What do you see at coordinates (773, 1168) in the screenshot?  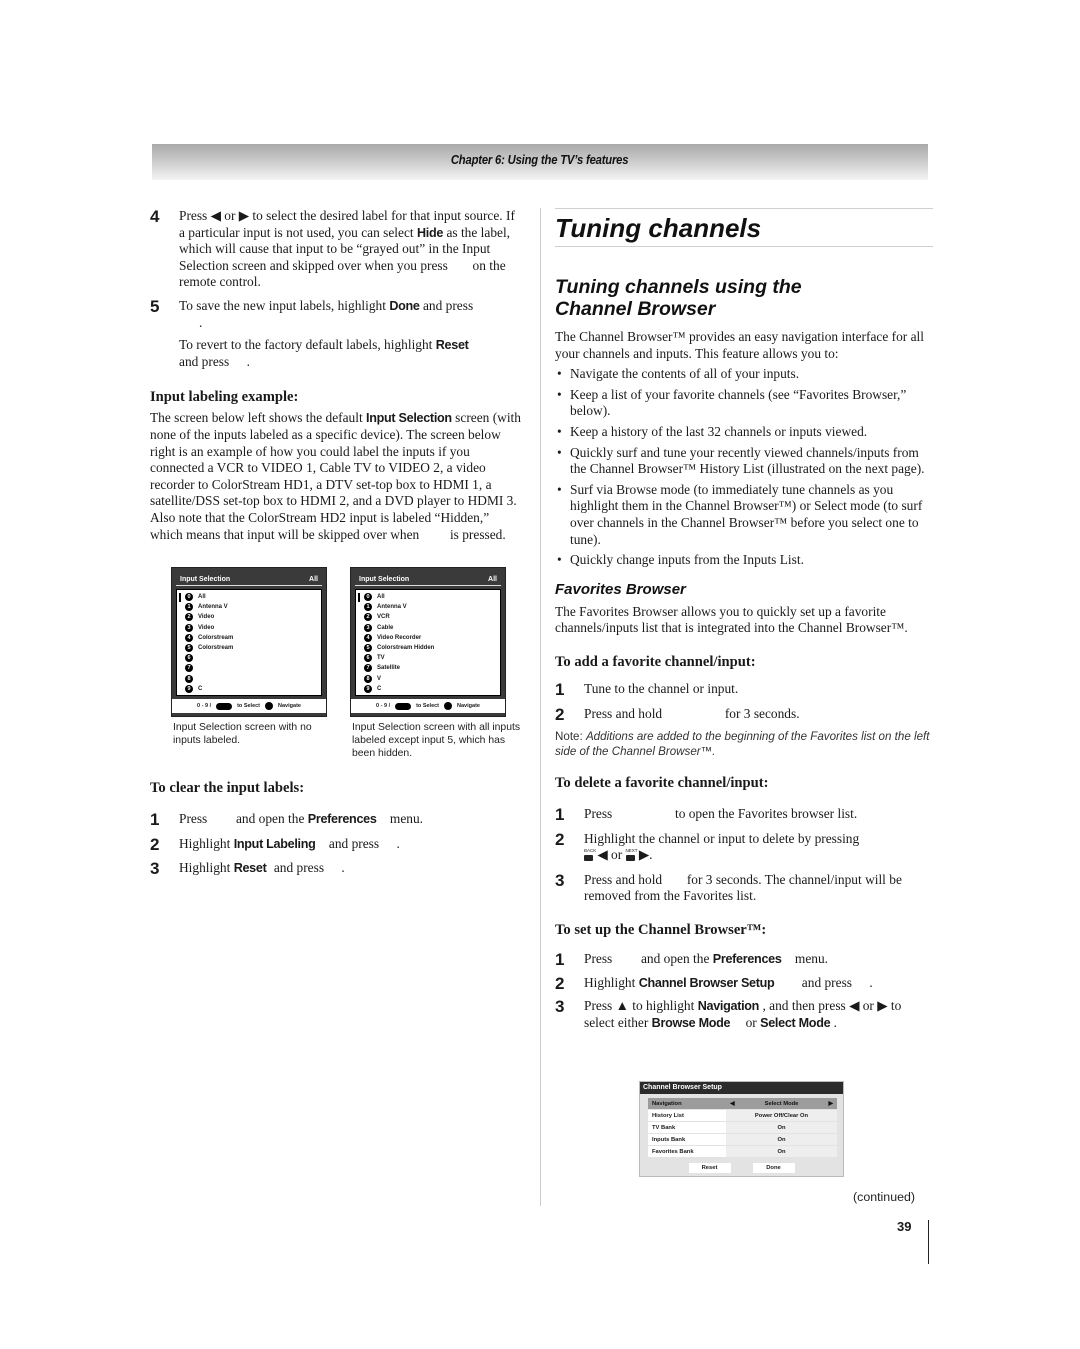 I see `done-button: Done` at bounding box center [773, 1168].